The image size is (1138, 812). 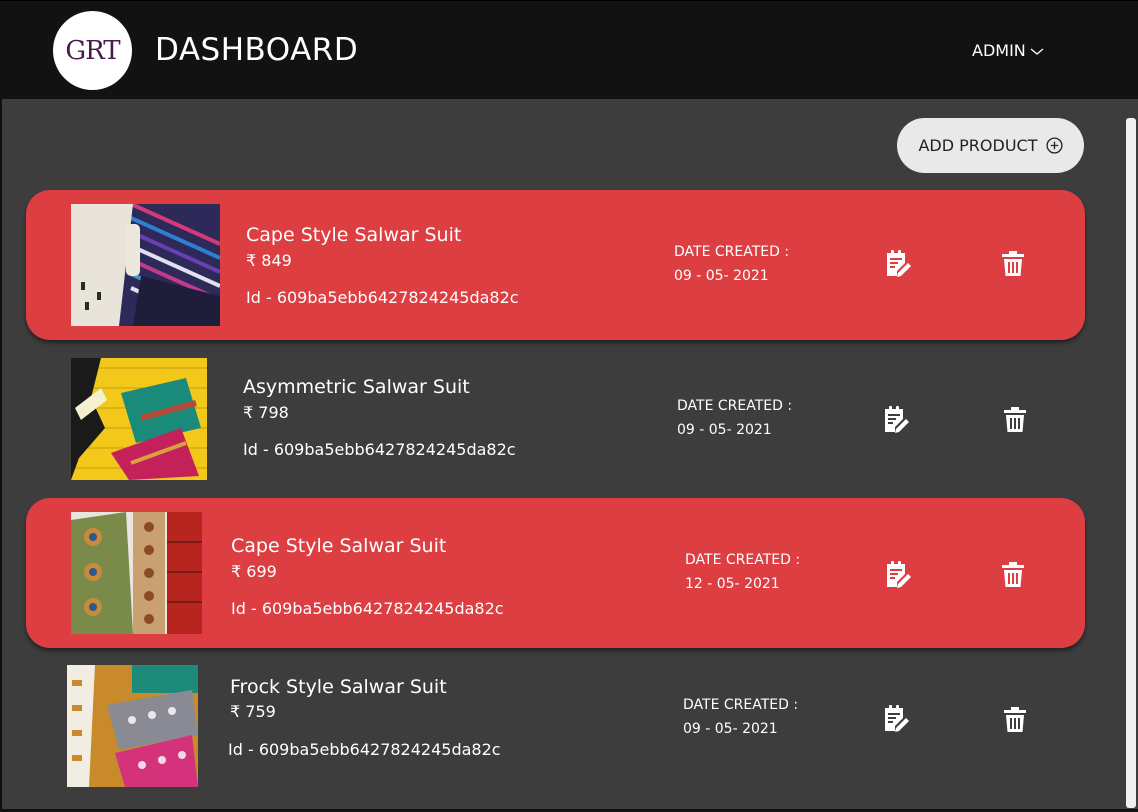 What do you see at coordinates (999, 50) in the screenshot?
I see `admin-label: ADMIN` at bounding box center [999, 50].